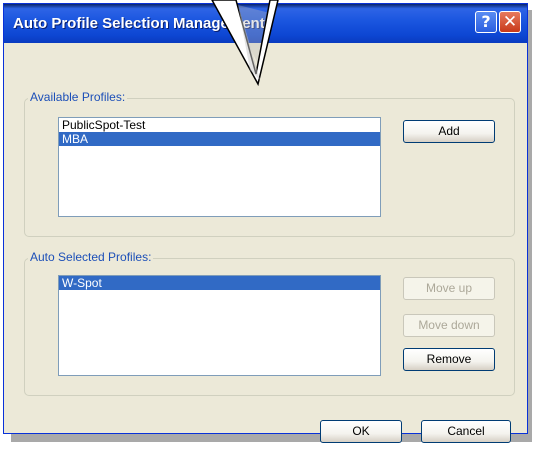 The width and height of the screenshot is (535, 469). I want to click on cancel-button: Cancel, so click(466, 431).